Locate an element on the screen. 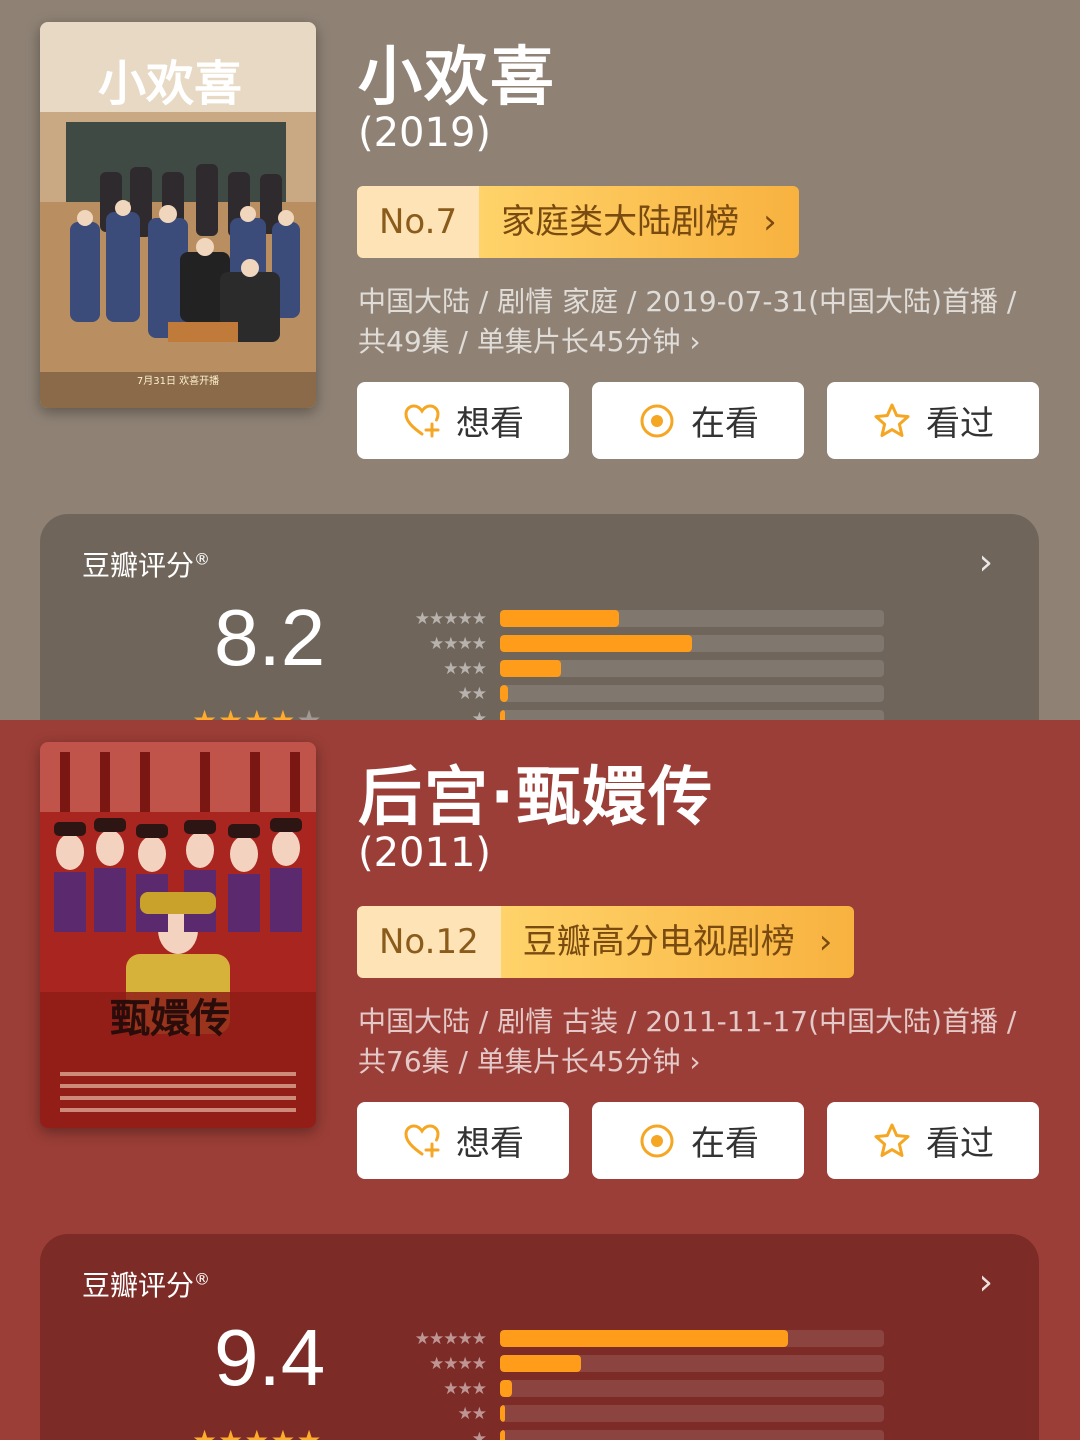  rank-number: No.7 is located at coordinates (418, 222).